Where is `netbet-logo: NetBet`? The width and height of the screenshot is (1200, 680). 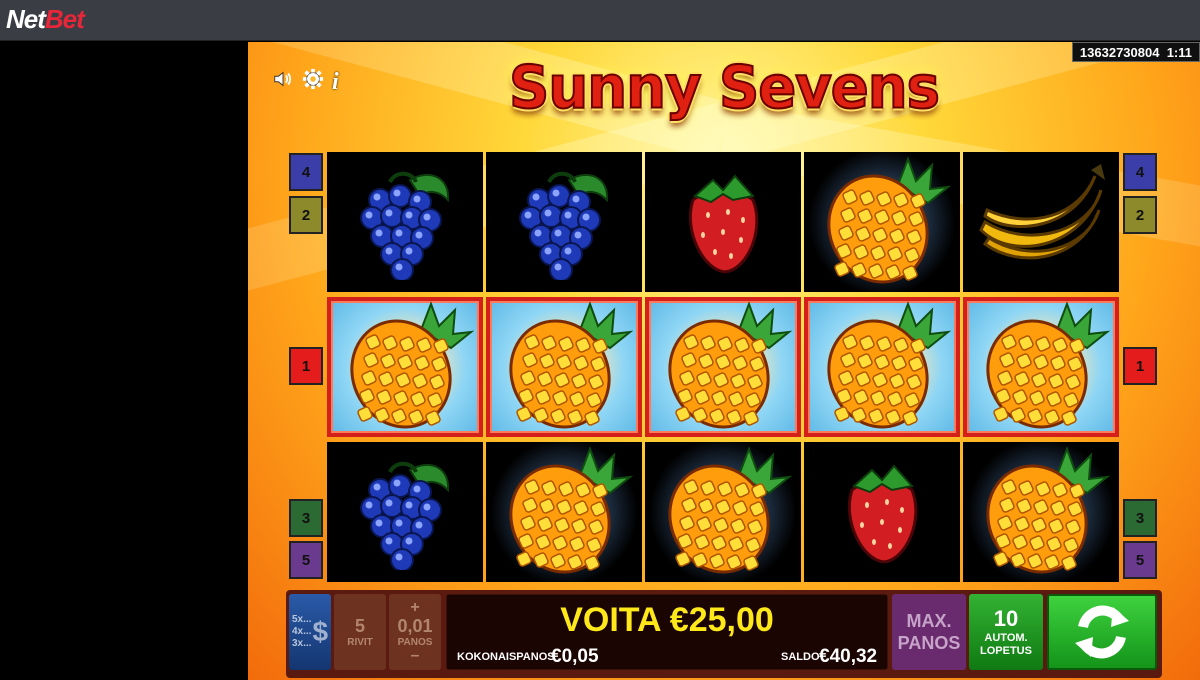 netbet-logo: NetBet is located at coordinates (45, 19).